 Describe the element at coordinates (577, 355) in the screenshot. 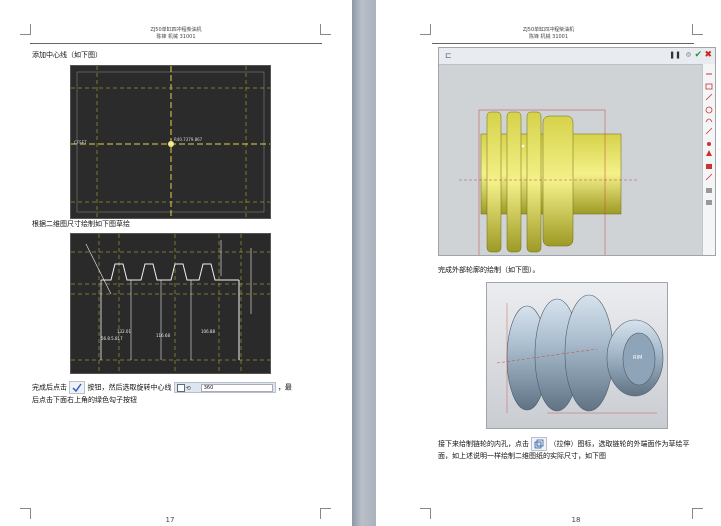

I see `pulley-shaded-screenshot: RIM` at that location.